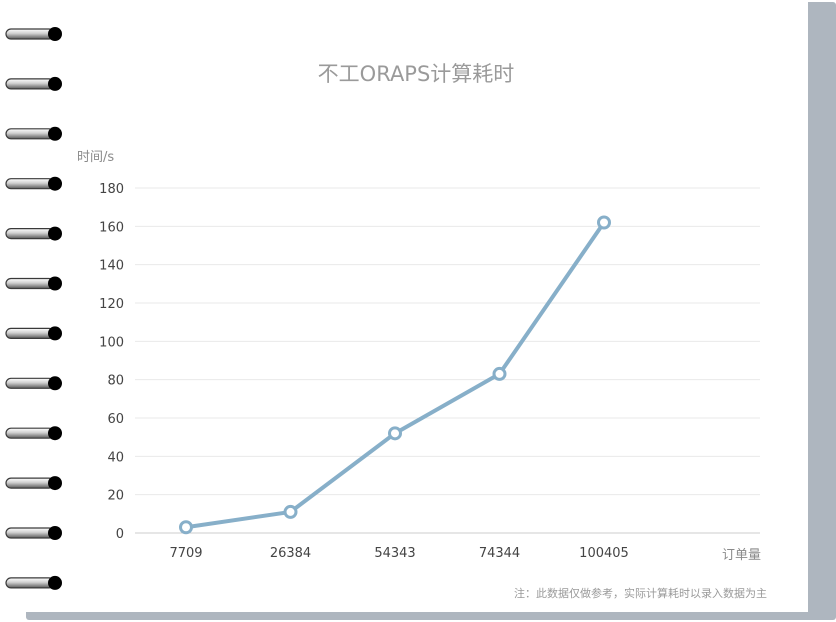 Image resolution: width=836 pixels, height=622 pixels. I want to click on y-tick-label: 20, so click(115, 496).